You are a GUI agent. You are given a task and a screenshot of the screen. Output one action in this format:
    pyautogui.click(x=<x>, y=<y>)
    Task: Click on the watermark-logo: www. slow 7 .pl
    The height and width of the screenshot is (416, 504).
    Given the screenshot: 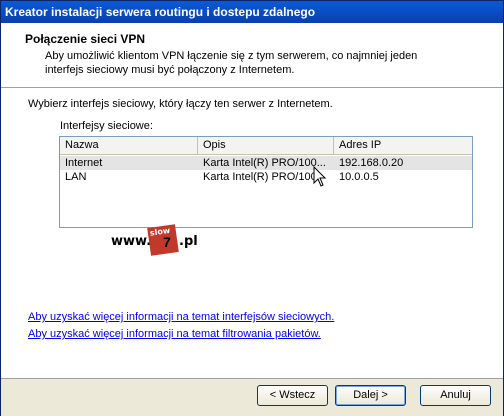 What is the action you would take?
    pyautogui.click(x=171, y=241)
    